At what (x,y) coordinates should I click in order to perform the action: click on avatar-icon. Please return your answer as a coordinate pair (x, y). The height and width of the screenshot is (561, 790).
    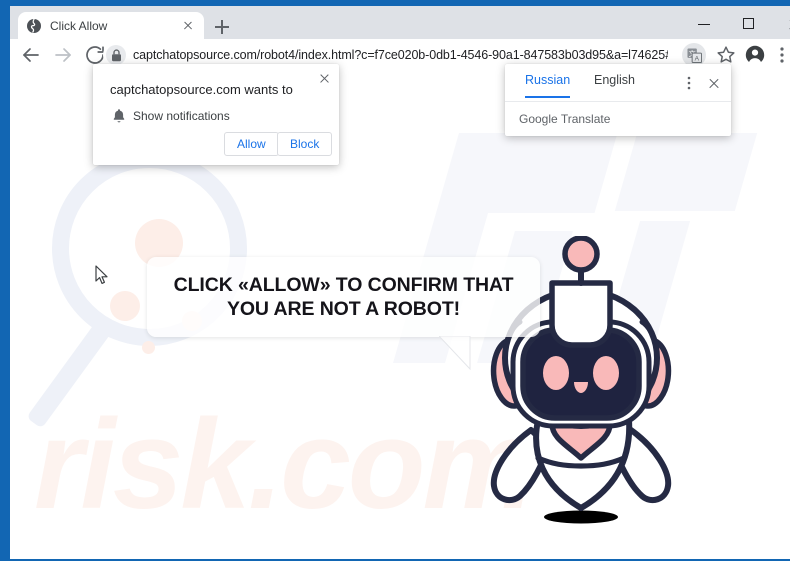
    Looking at the image, I should click on (755, 55).